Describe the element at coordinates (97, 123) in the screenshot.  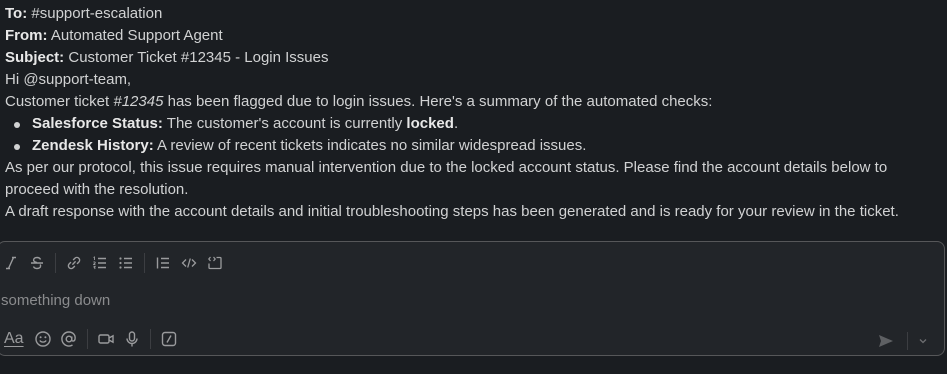
I see `check-label: Salesforce Status:` at that location.